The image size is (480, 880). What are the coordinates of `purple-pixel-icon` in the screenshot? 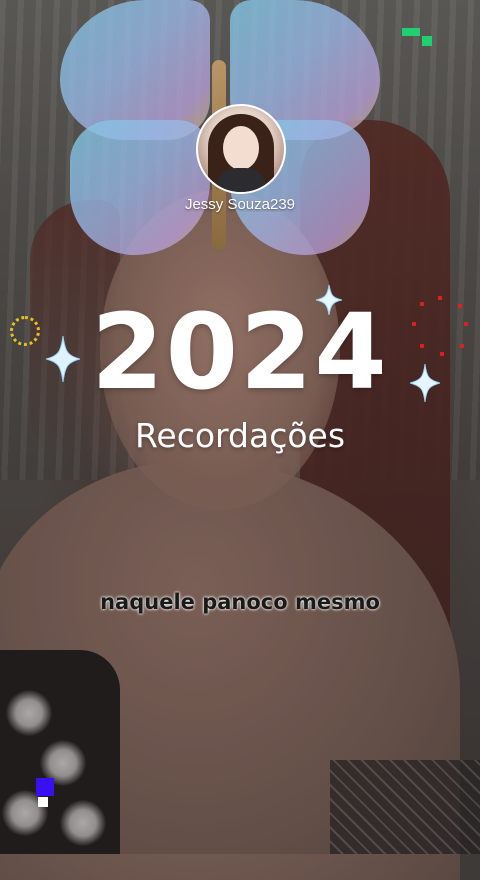 It's located at (45, 787).